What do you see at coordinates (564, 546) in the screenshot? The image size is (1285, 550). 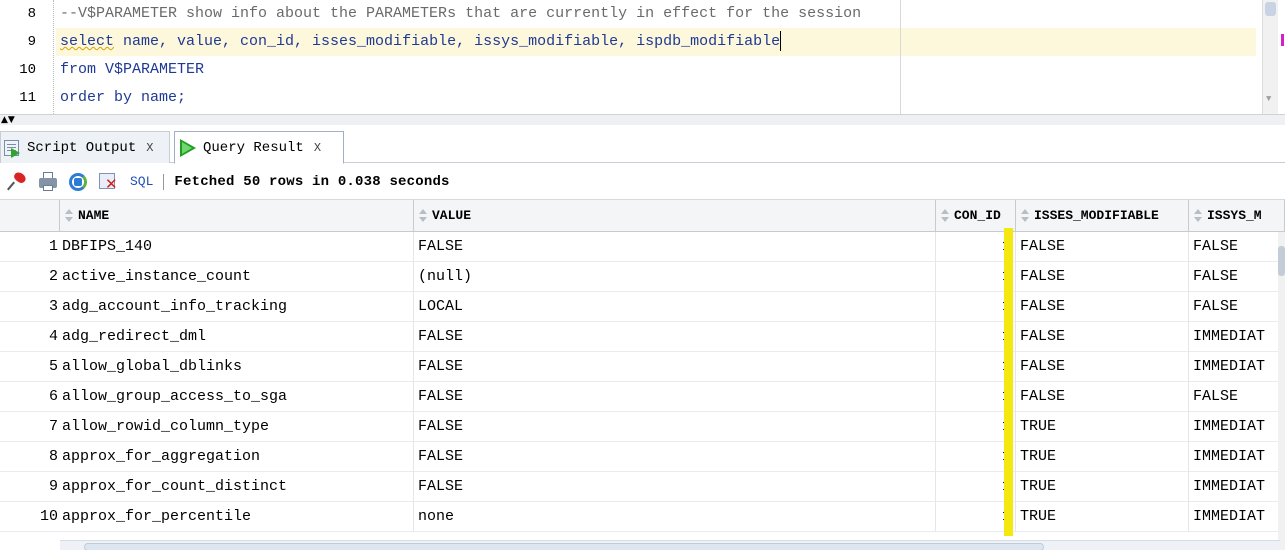 I see `grid-hscroll-thumb` at bounding box center [564, 546].